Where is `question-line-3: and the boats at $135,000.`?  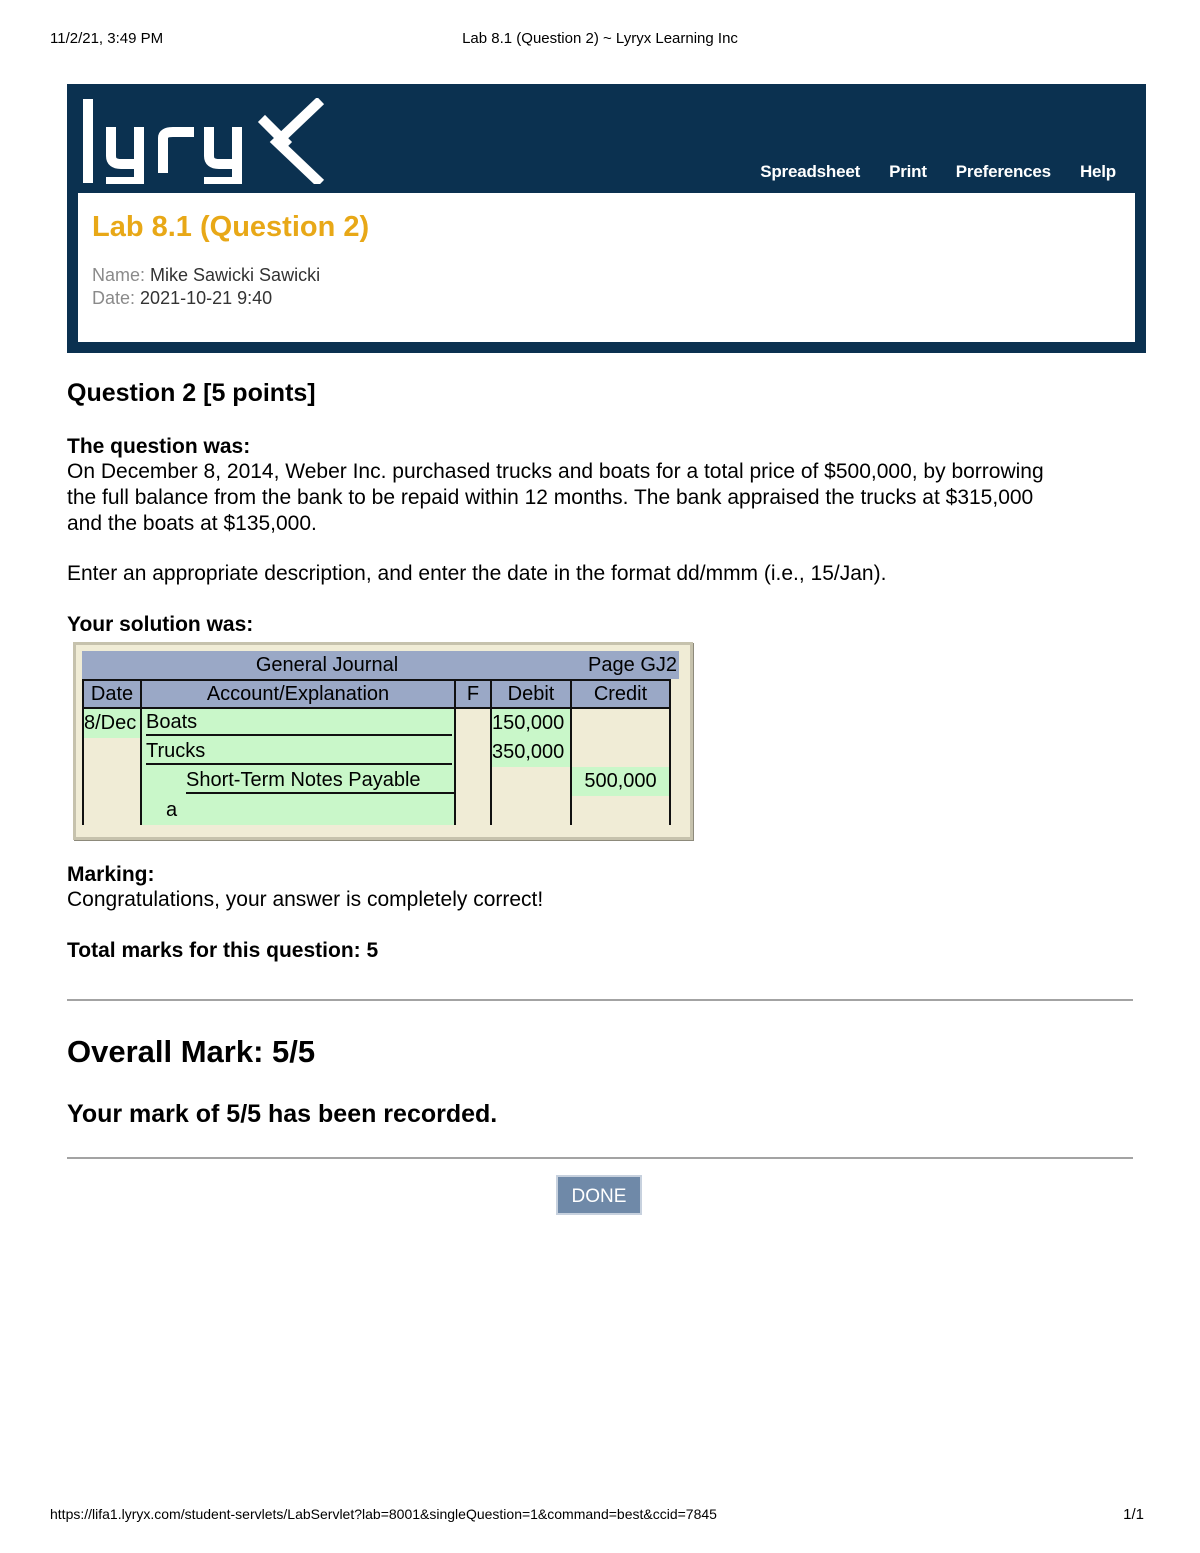 question-line-3: and the boats at $135,000. is located at coordinates (192, 523).